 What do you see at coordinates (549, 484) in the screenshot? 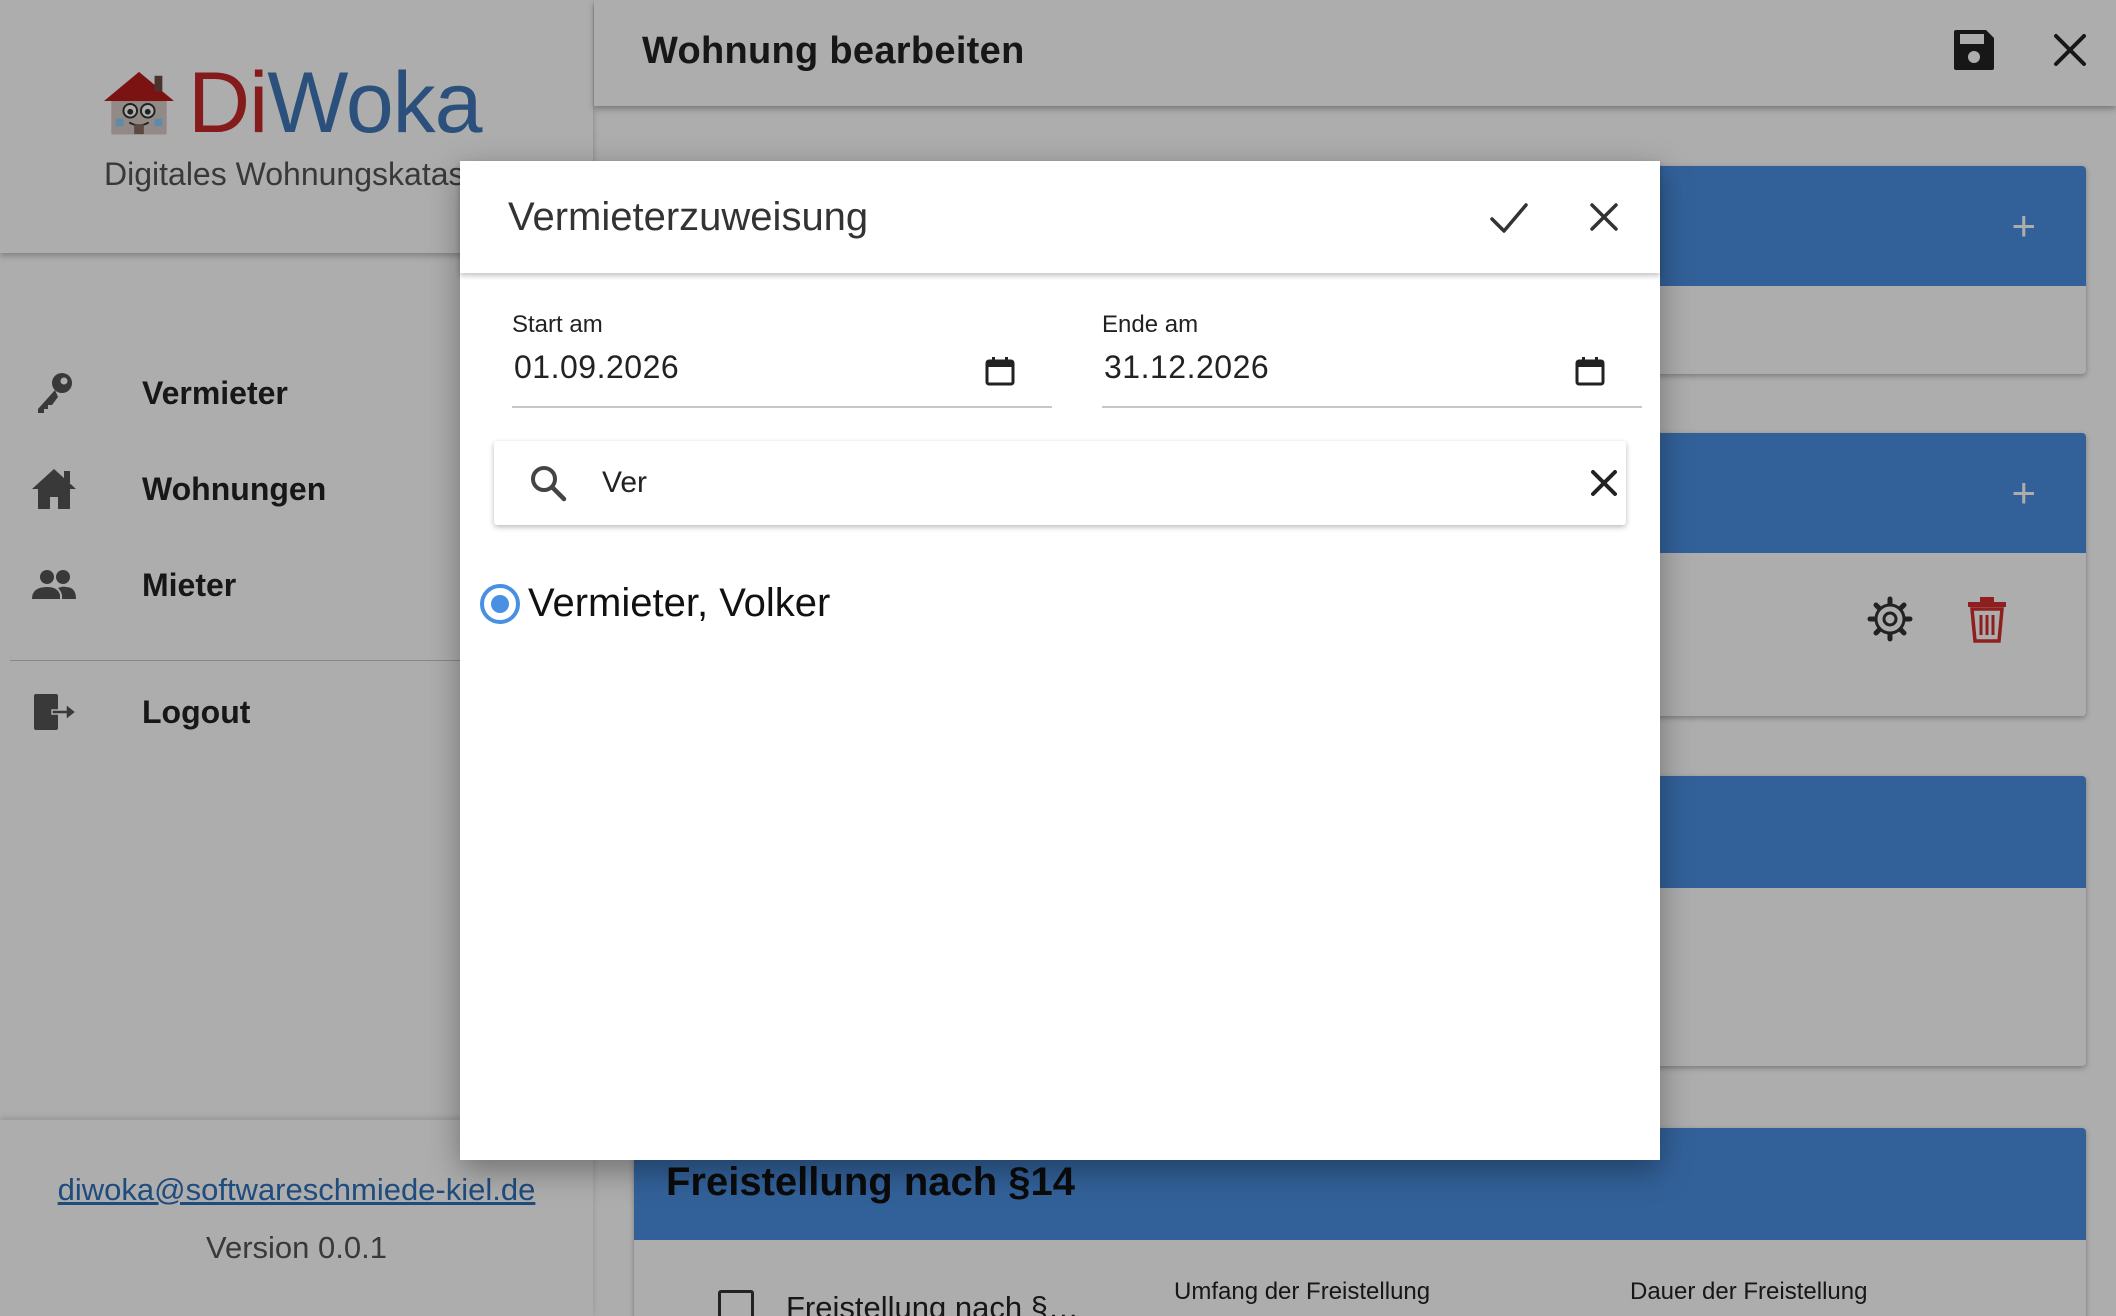
I see `search-icon` at bounding box center [549, 484].